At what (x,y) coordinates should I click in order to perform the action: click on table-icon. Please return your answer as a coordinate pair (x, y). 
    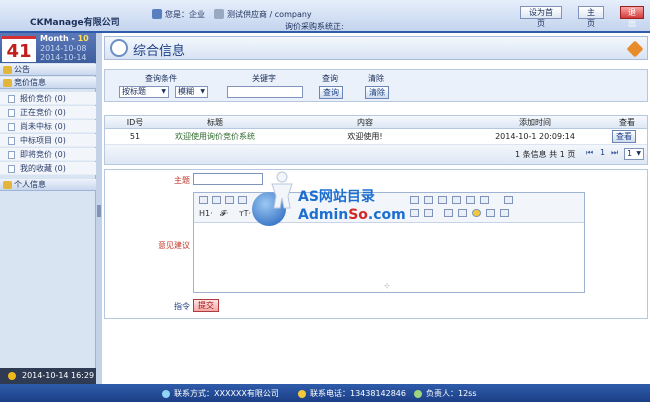
    Looking at the image, I should click on (448, 213).